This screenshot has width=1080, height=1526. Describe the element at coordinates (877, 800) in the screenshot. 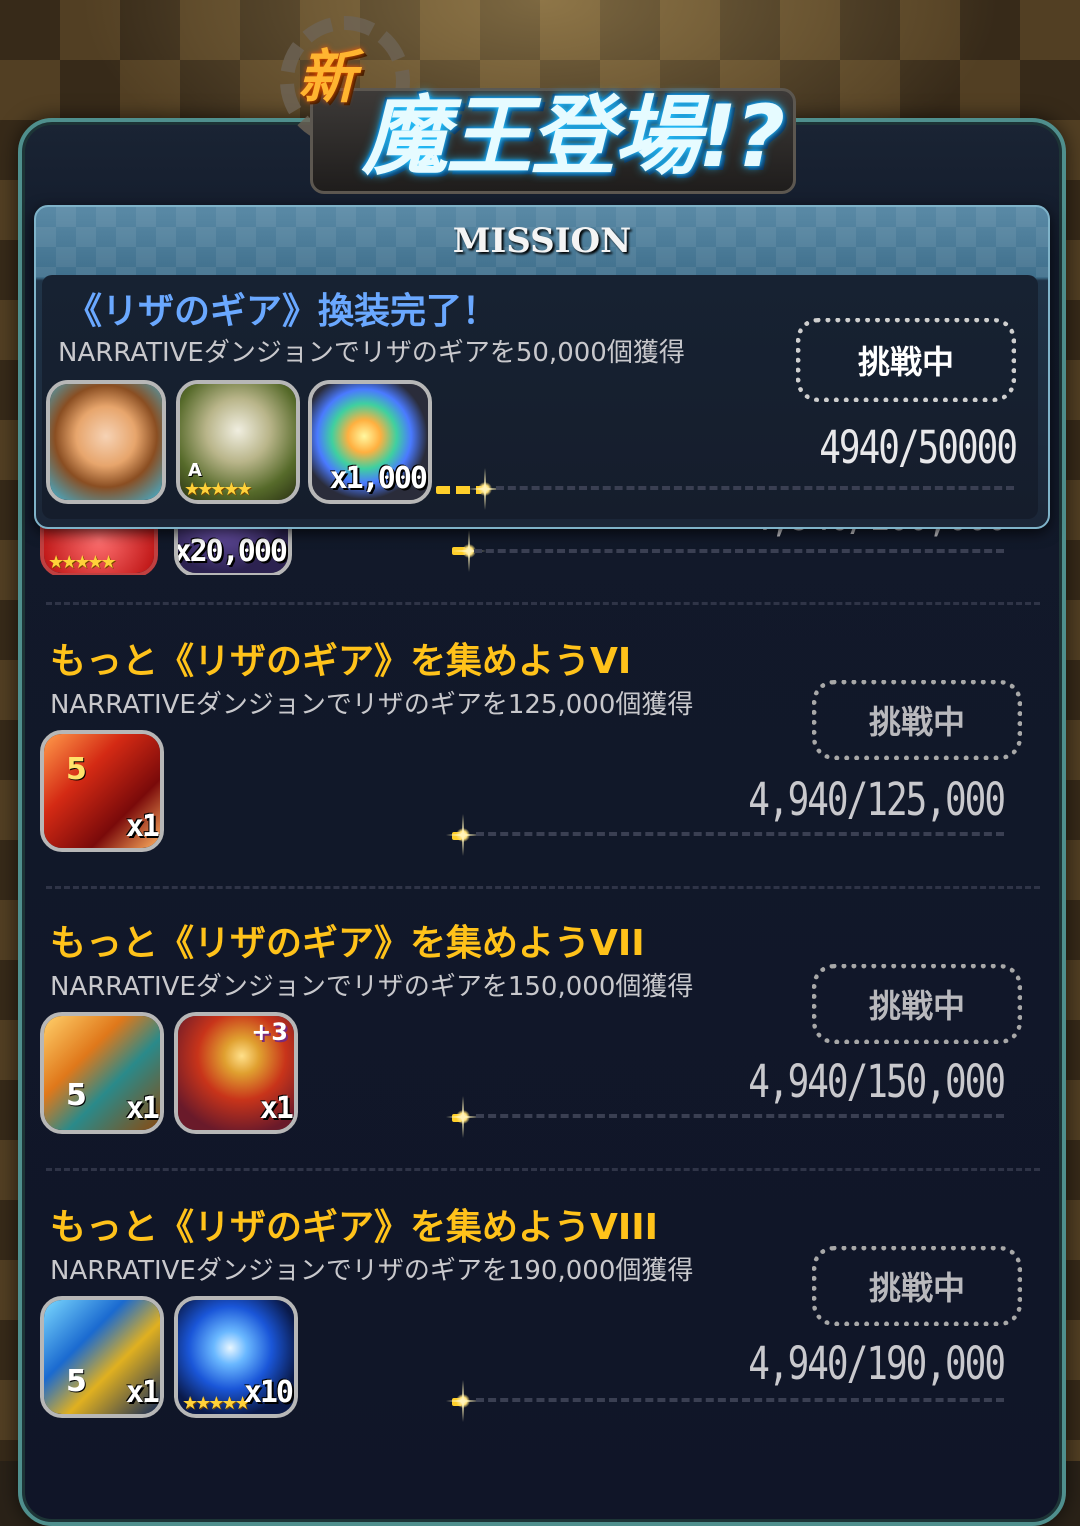

I see `progress-text: 4,940/125,000` at that location.